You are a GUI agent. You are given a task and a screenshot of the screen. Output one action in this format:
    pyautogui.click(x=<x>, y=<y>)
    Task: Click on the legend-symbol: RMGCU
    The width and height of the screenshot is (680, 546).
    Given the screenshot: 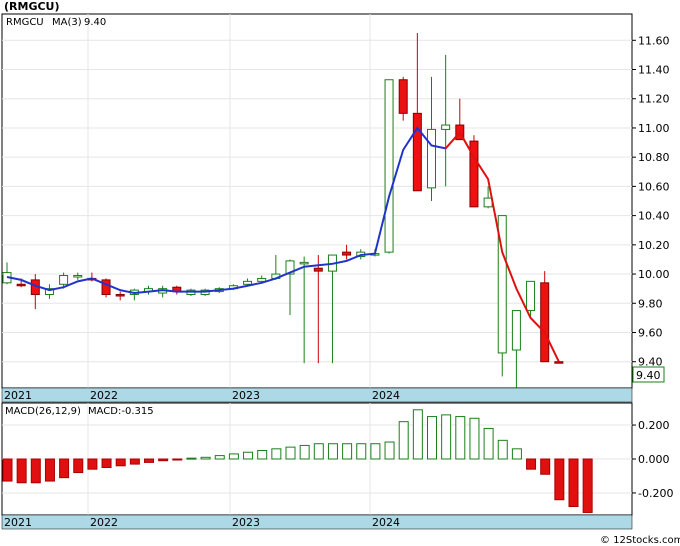 What is the action you would take?
    pyautogui.click(x=25, y=22)
    